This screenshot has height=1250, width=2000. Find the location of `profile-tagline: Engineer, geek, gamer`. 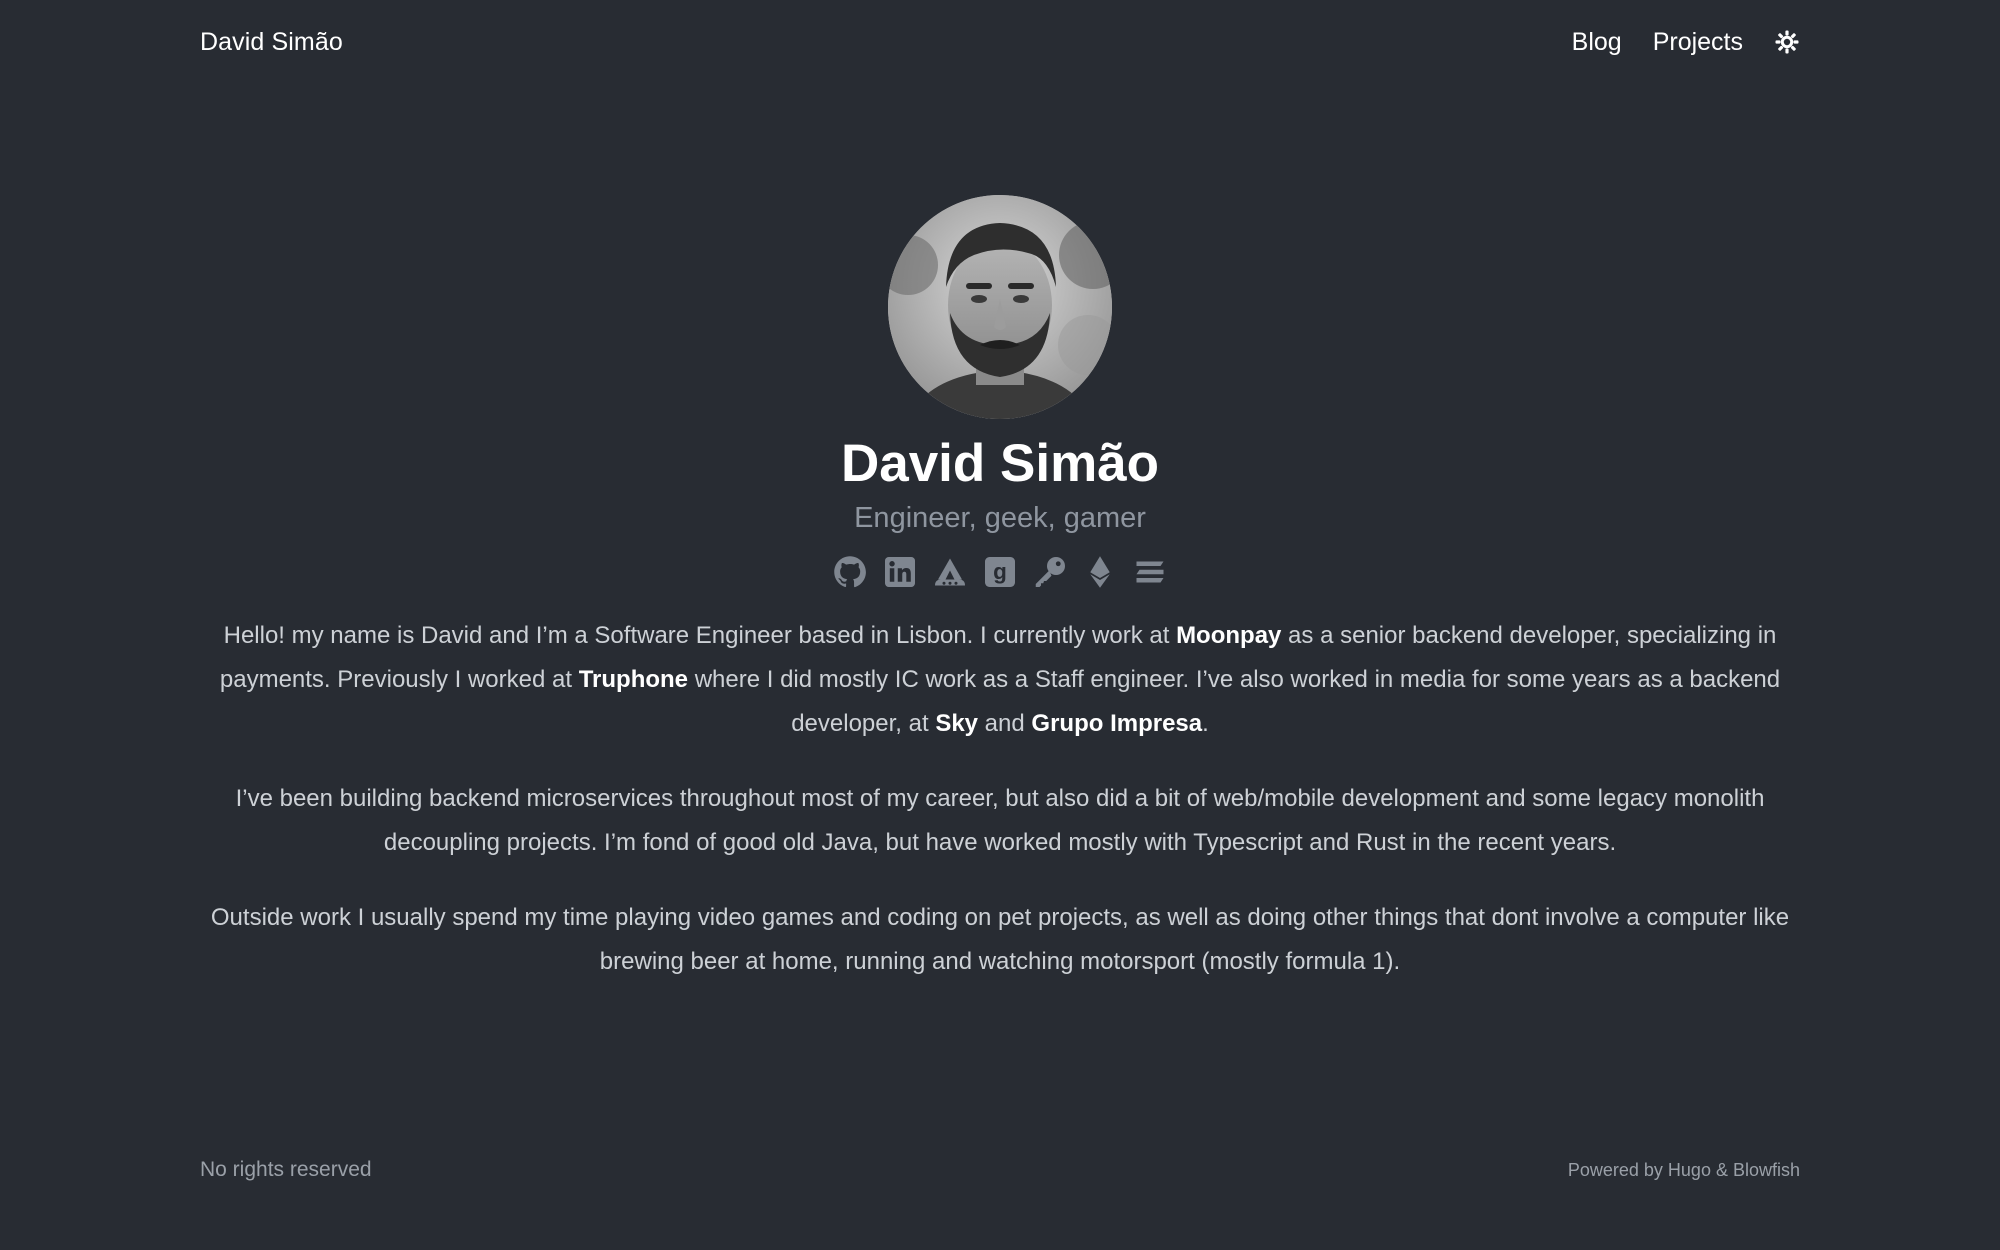

profile-tagline: Engineer, geek, gamer is located at coordinates (1000, 518).